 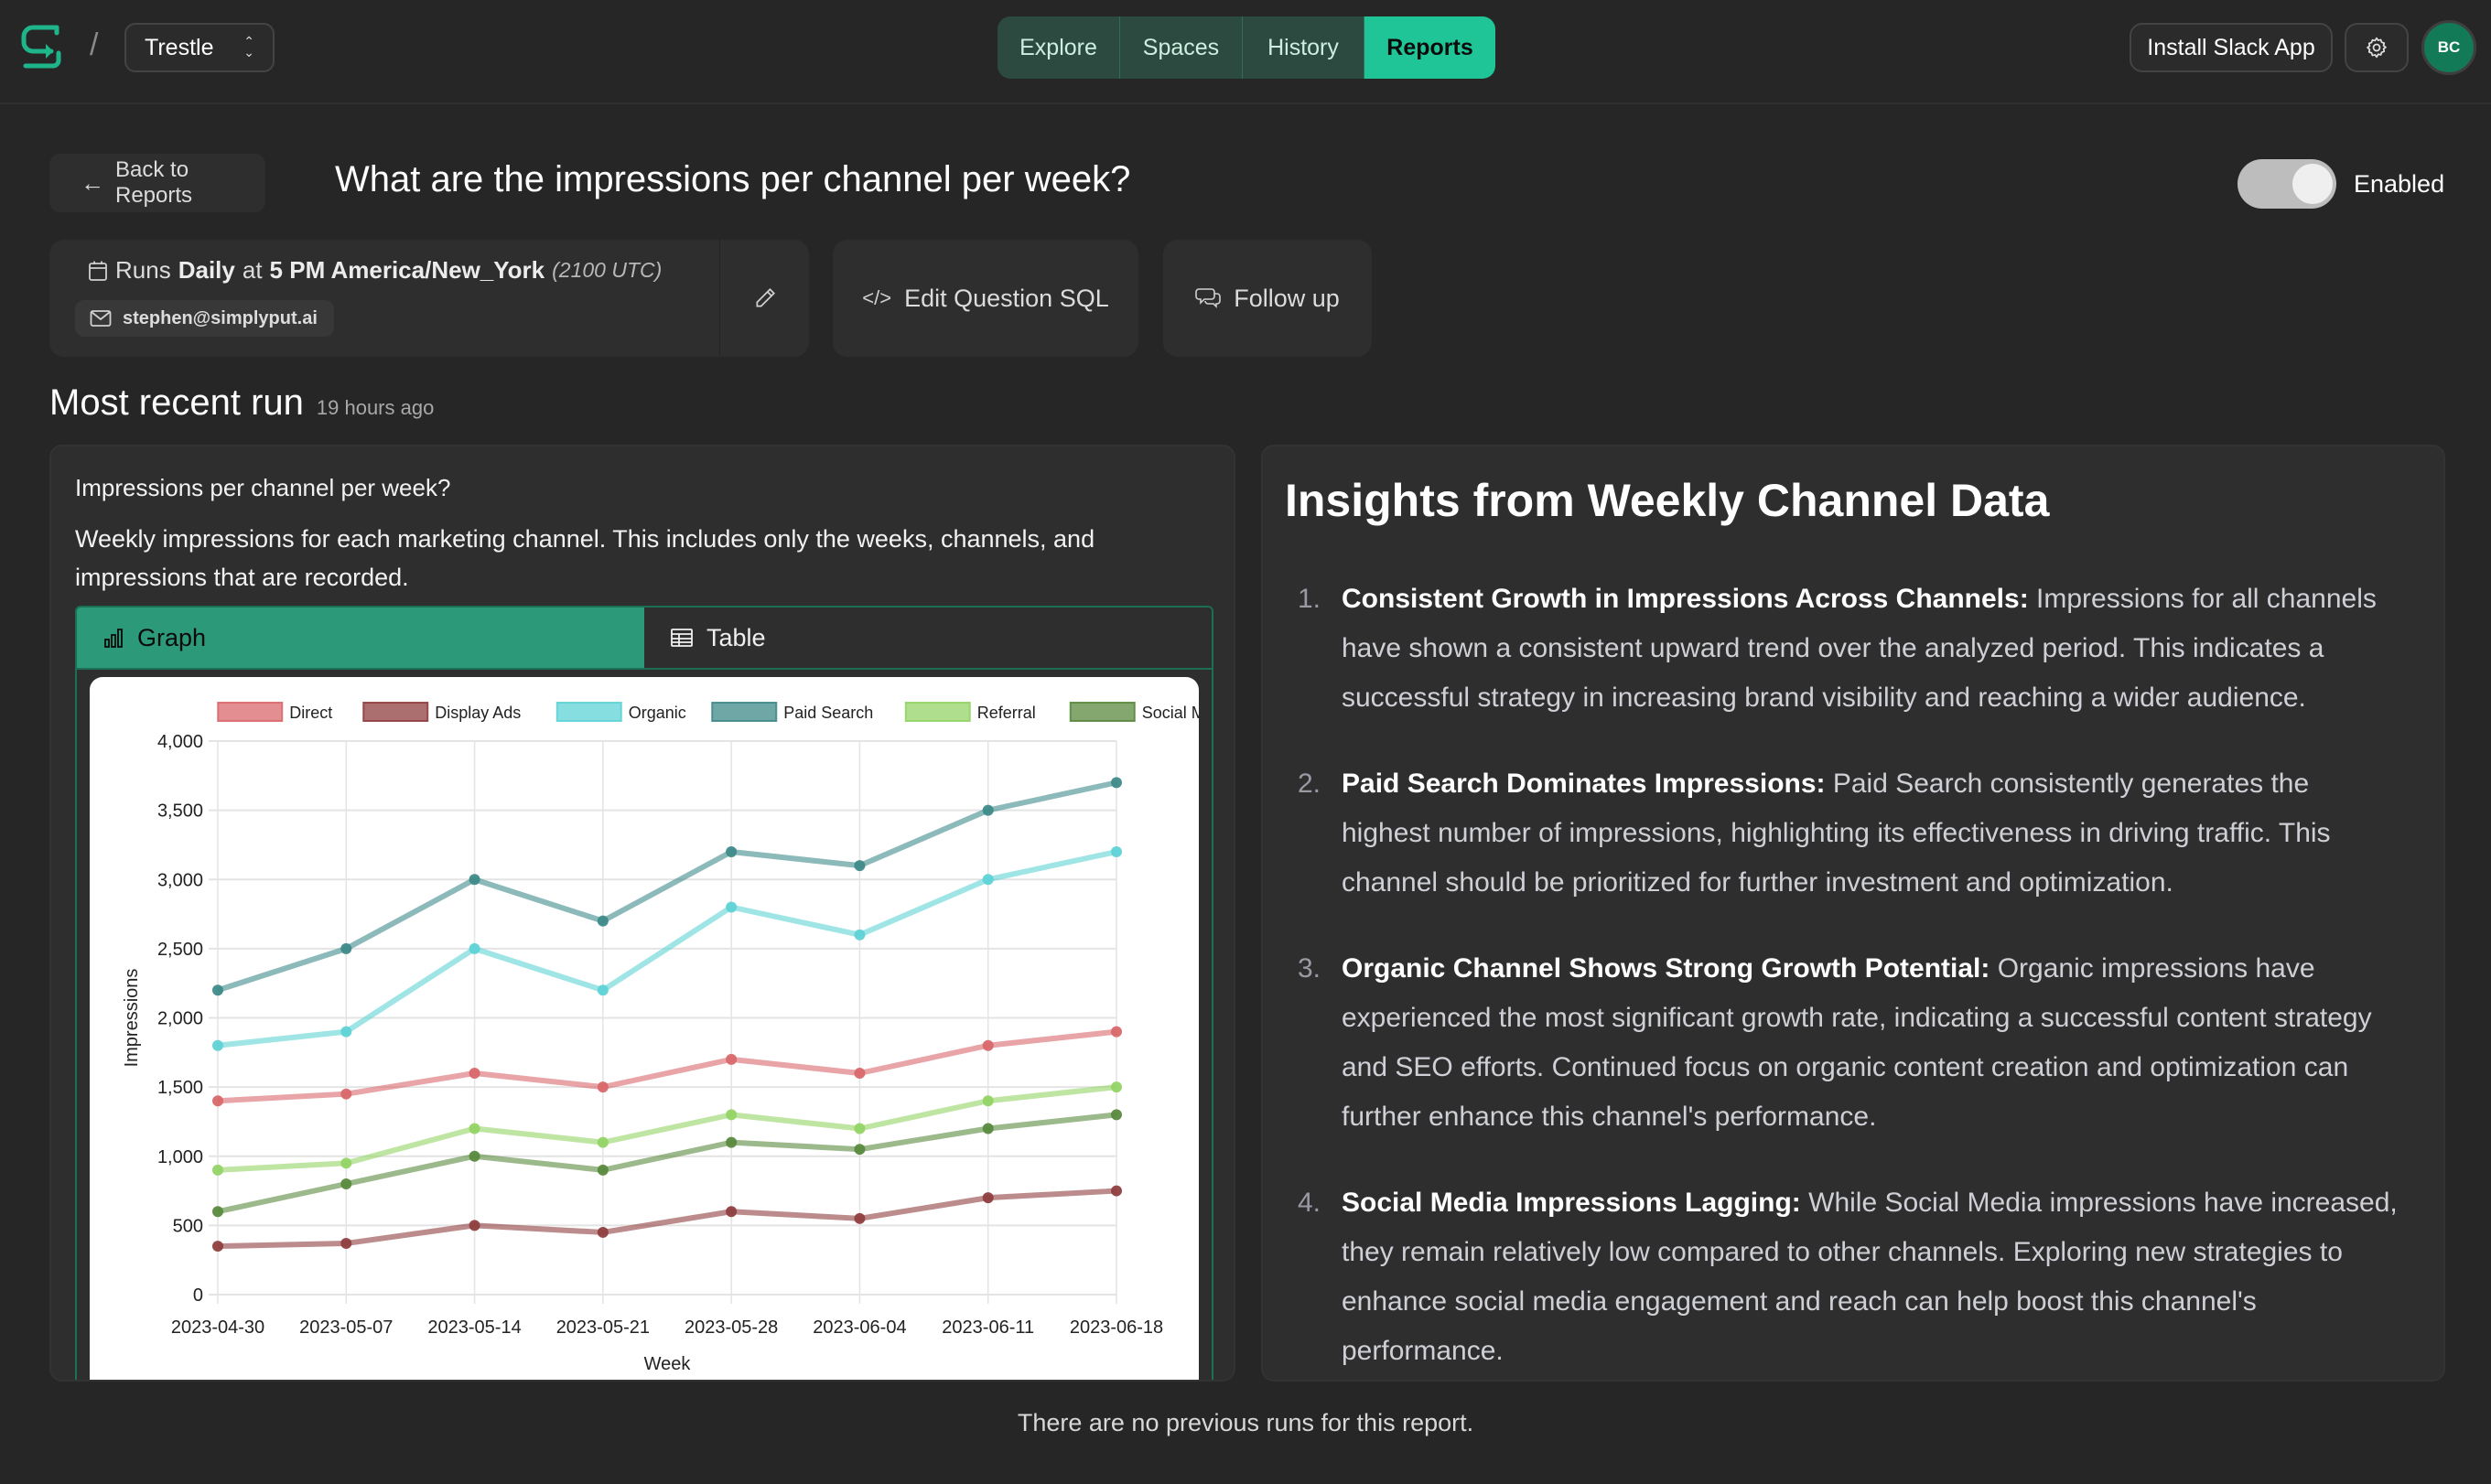 I want to click on x-tick-label: 2023-05-07, so click(x=346, y=1327).